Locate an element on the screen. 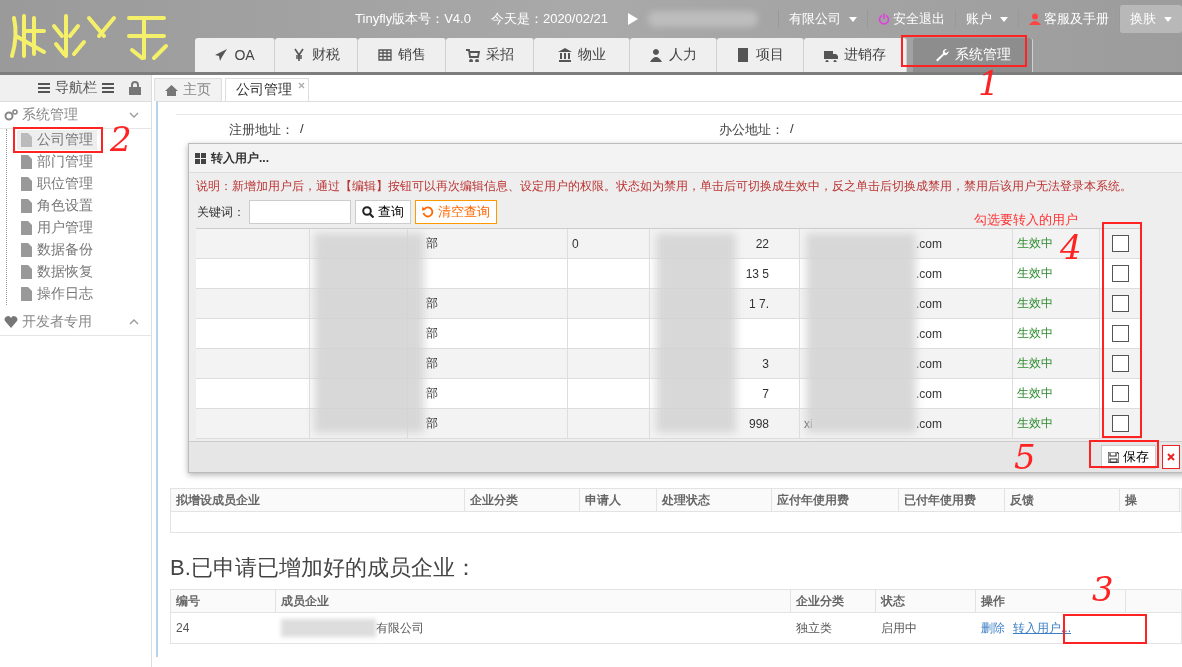 Image resolution: width=1182 pixels, height=667 pixels. module-tab: 采招 is located at coordinates (490, 55).